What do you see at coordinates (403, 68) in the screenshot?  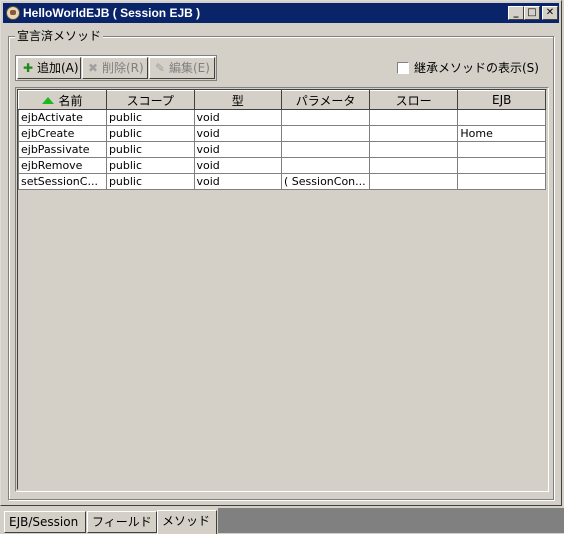 I see `show-inherited-checkbox` at bounding box center [403, 68].